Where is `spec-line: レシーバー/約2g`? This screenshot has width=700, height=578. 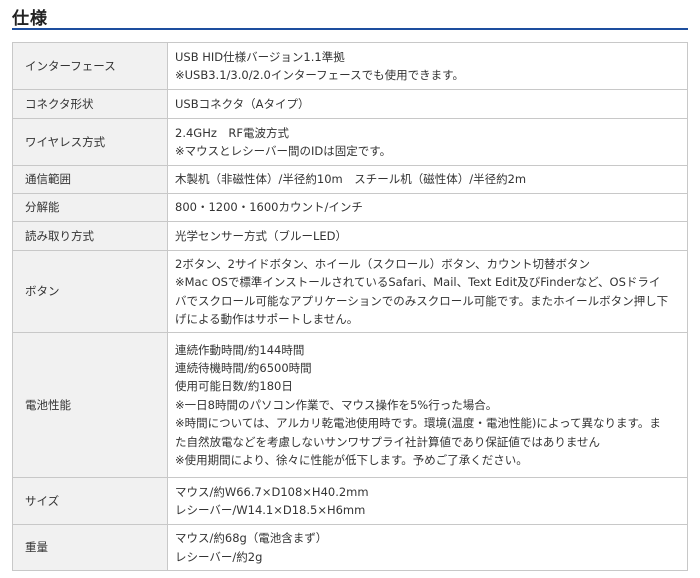 spec-line: レシーバー/約2g is located at coordinates (219, 556).